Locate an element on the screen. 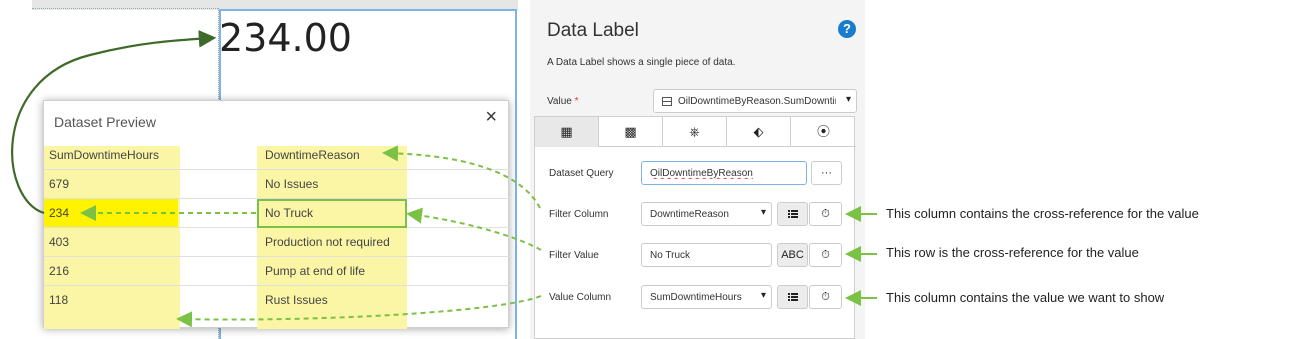 The height and width of the screenshot is (339, 1289). arrow-value-column is located at coordinates (359, 311).